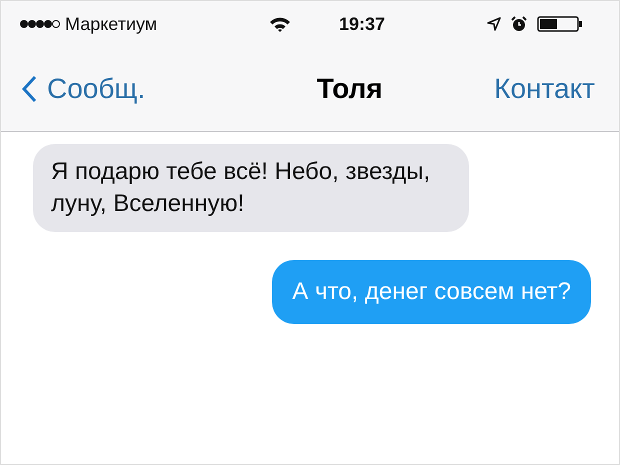 This screenshot has height=465, width=620. Describe the element at coordinates (111, 24) in the screenshot. I see `carrier-name: Маркетиум` at that location.